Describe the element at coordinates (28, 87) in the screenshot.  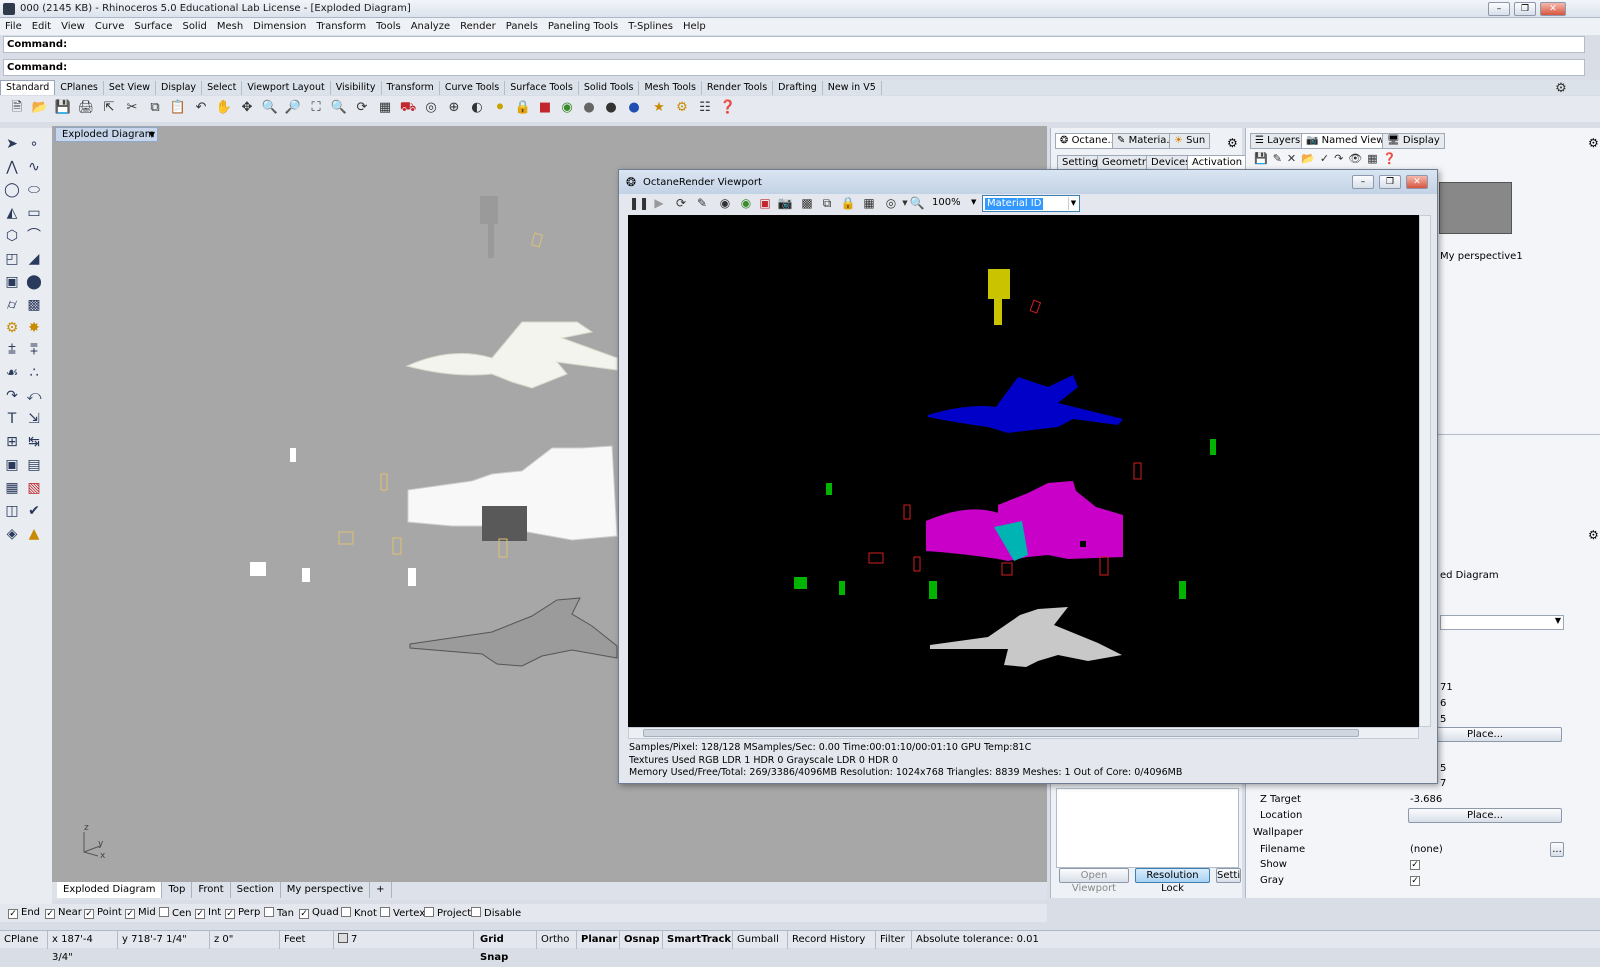
I see `tab-standard: Standard` at that location.